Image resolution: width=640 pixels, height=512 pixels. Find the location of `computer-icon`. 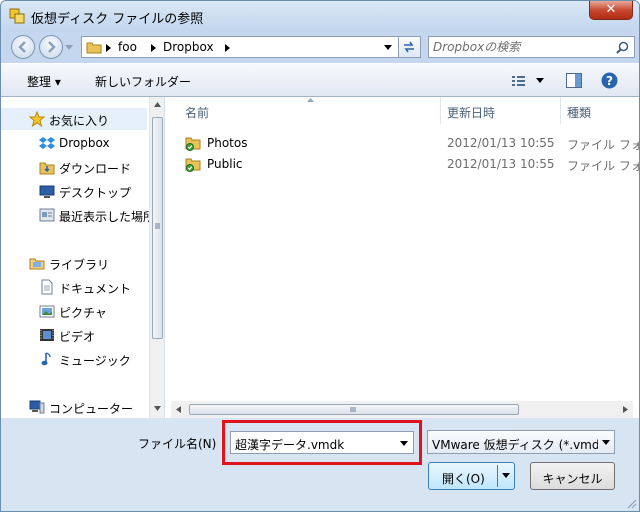

computer-icon is located at coordinates (37, 407).